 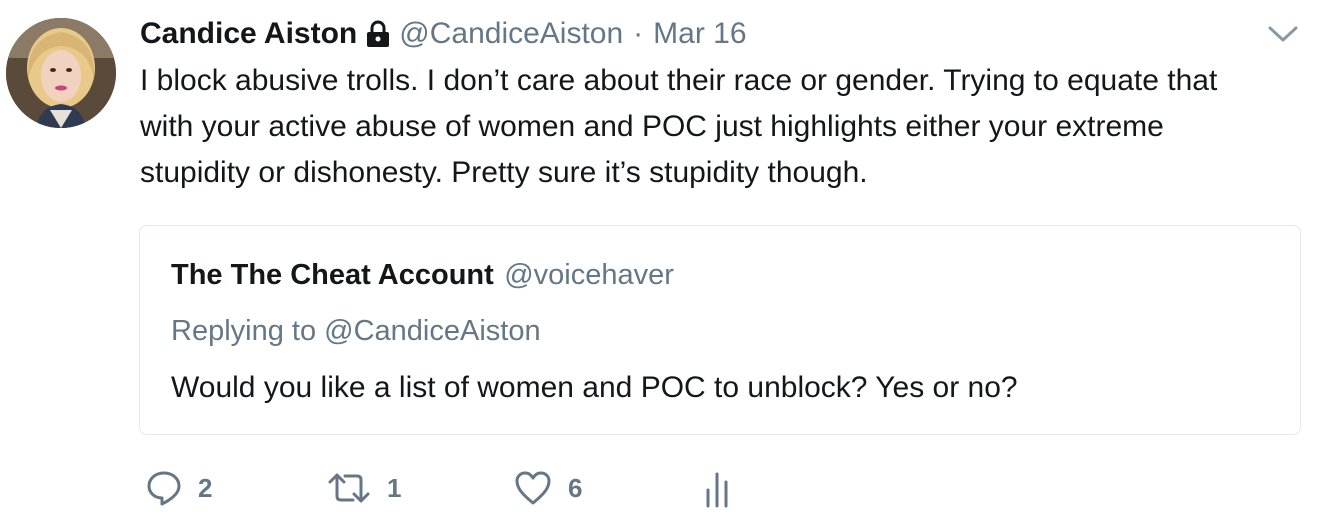 What do you see at coordinates (1283, 34) in the screenshot?
I see `chevron-down-icon` at bounding box center [1283, 34].